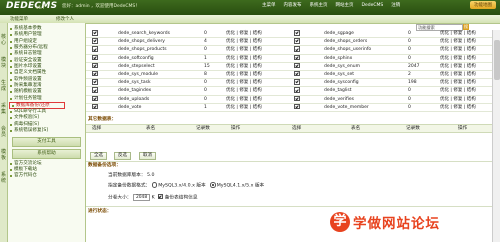 This screenshot has width=500, height=242. What do you see at coordinates (3, 155) in the screenshot?
I see `side-tab: 模板` at bounding box center [3, 155].